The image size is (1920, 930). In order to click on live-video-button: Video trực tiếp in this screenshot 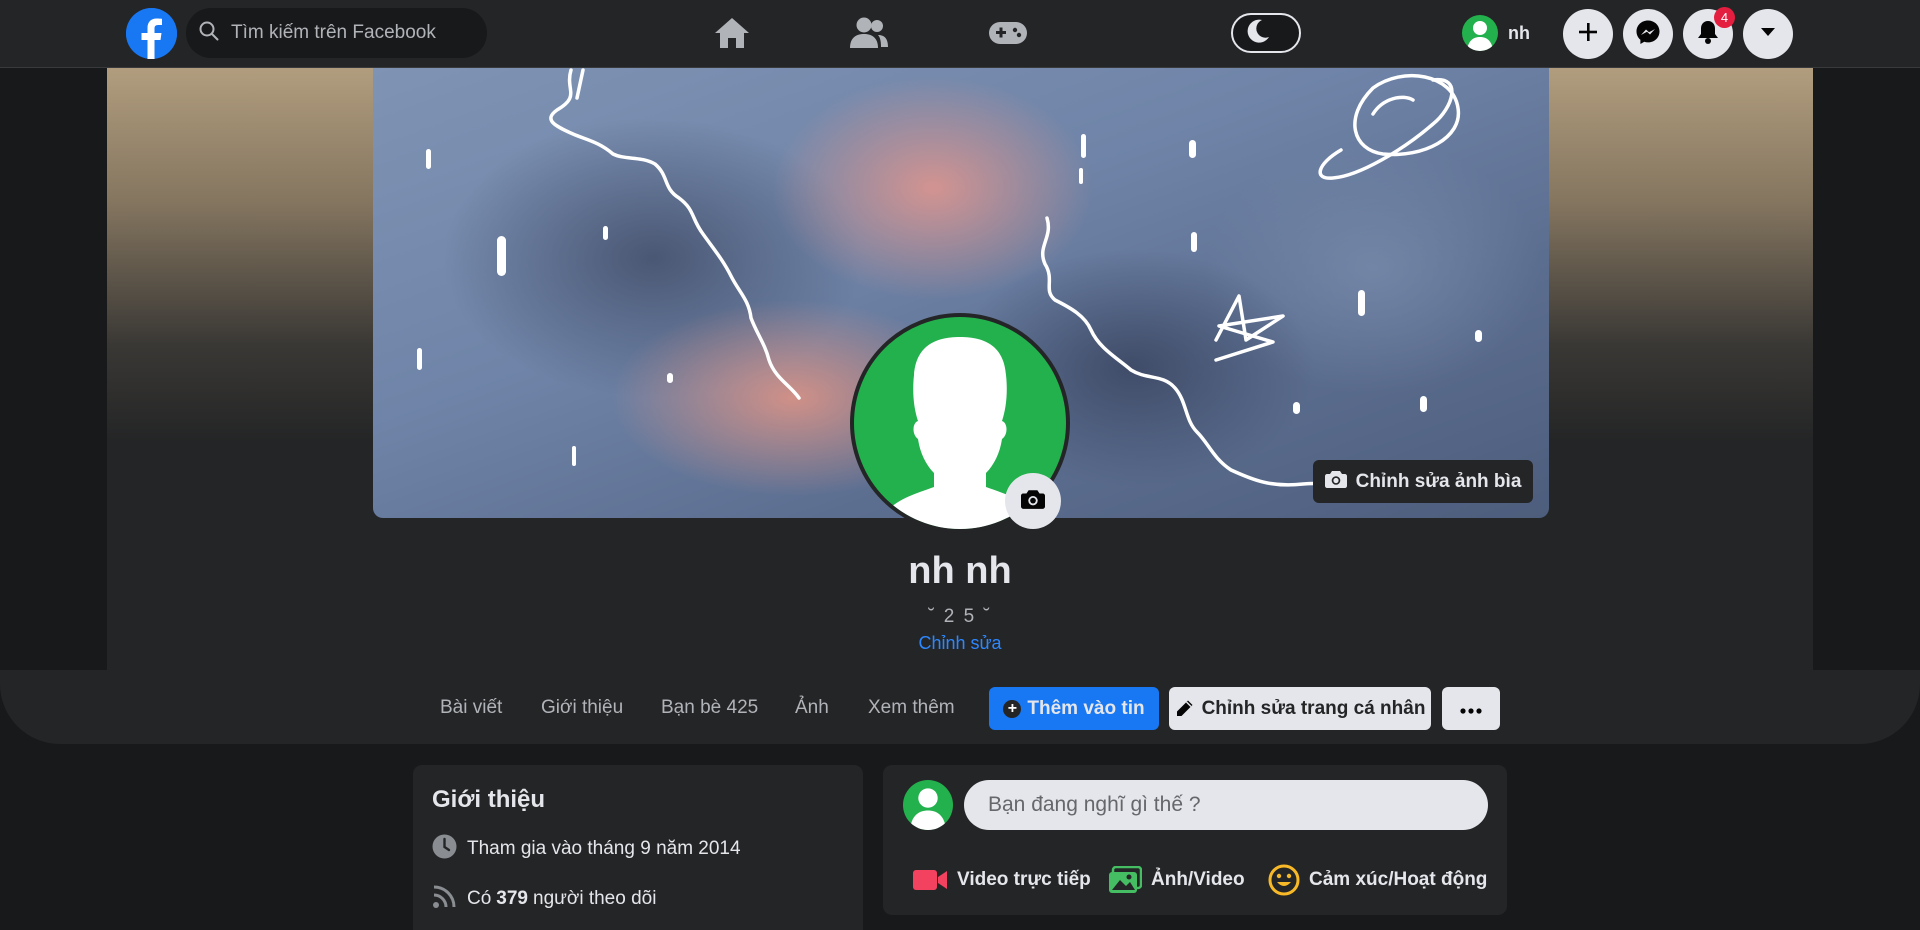, I will do `click(1001, 880)`.